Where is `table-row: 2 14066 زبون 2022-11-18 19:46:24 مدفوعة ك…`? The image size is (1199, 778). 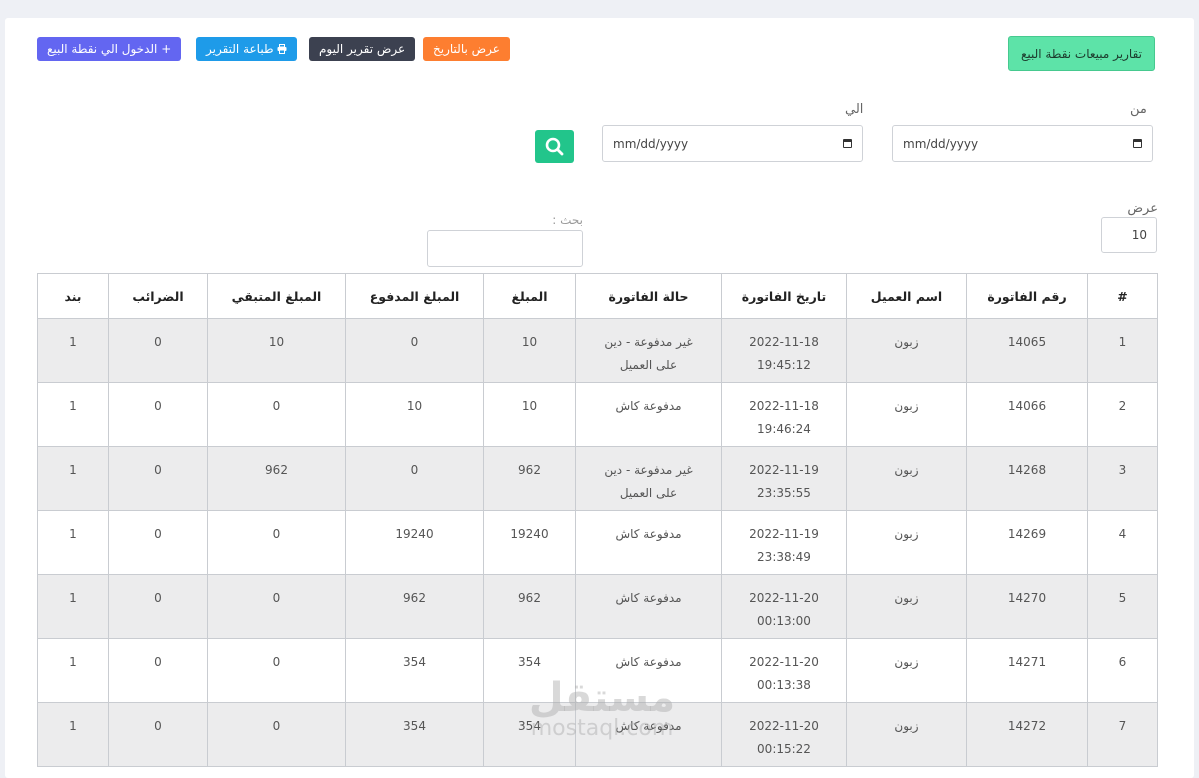 table-row: 2 14066 زبون 2022-11-18 19:46:24 مدفوعة ك… is located at coordinates (597, 414).